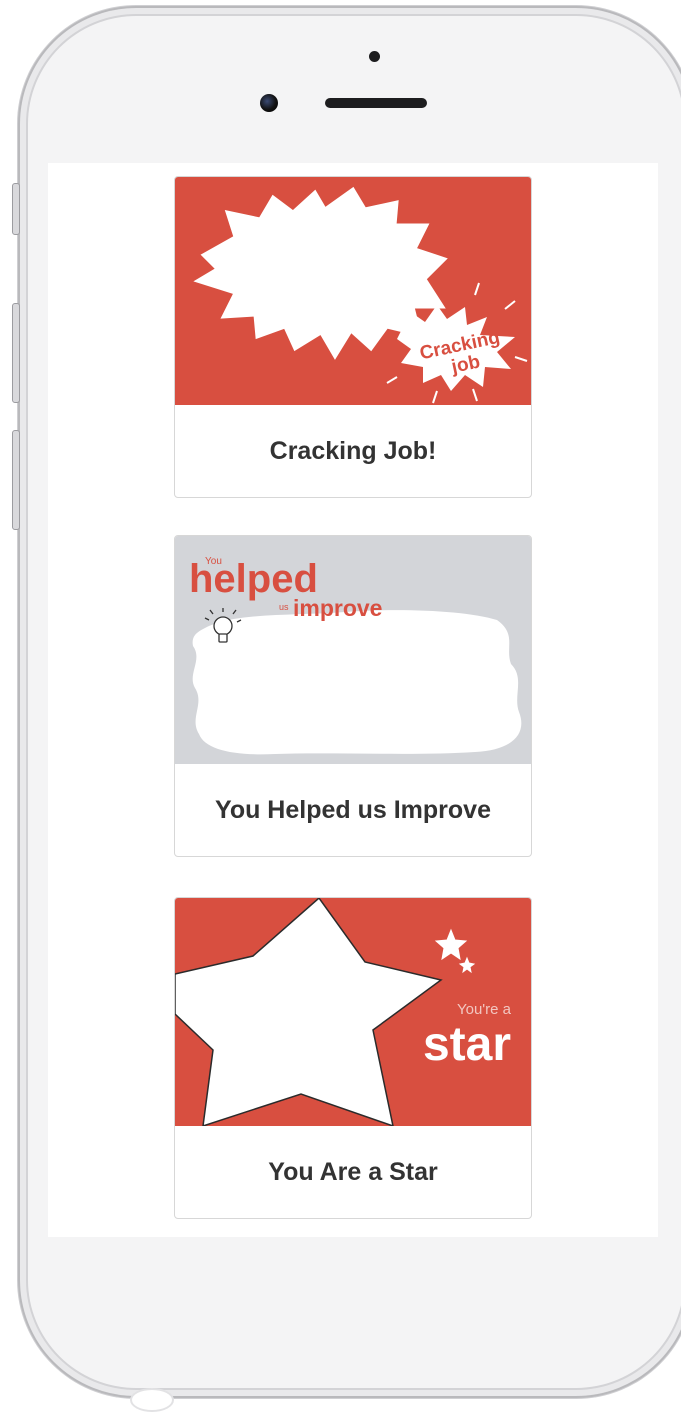 The width and height of the screenshot is (681, 1412). What do you see at coordinates (353, 1012) in the screenshot?
I see `you-are-a-star-image: You're a star` at bounding box center [353, 1012].